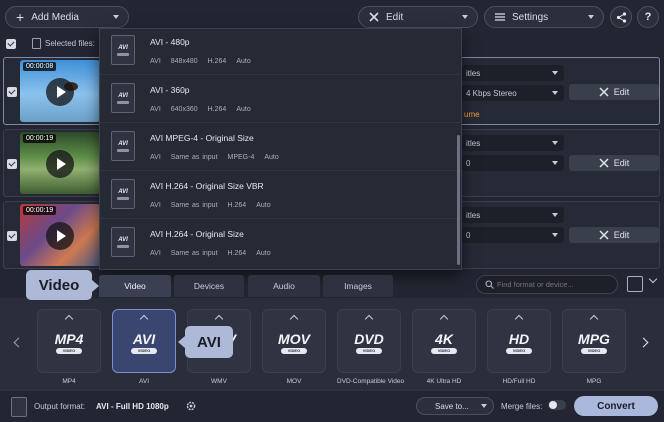 This screenshot has height=422, width=664. I want to click on add-media-label: Add Media, so click(55, 17).